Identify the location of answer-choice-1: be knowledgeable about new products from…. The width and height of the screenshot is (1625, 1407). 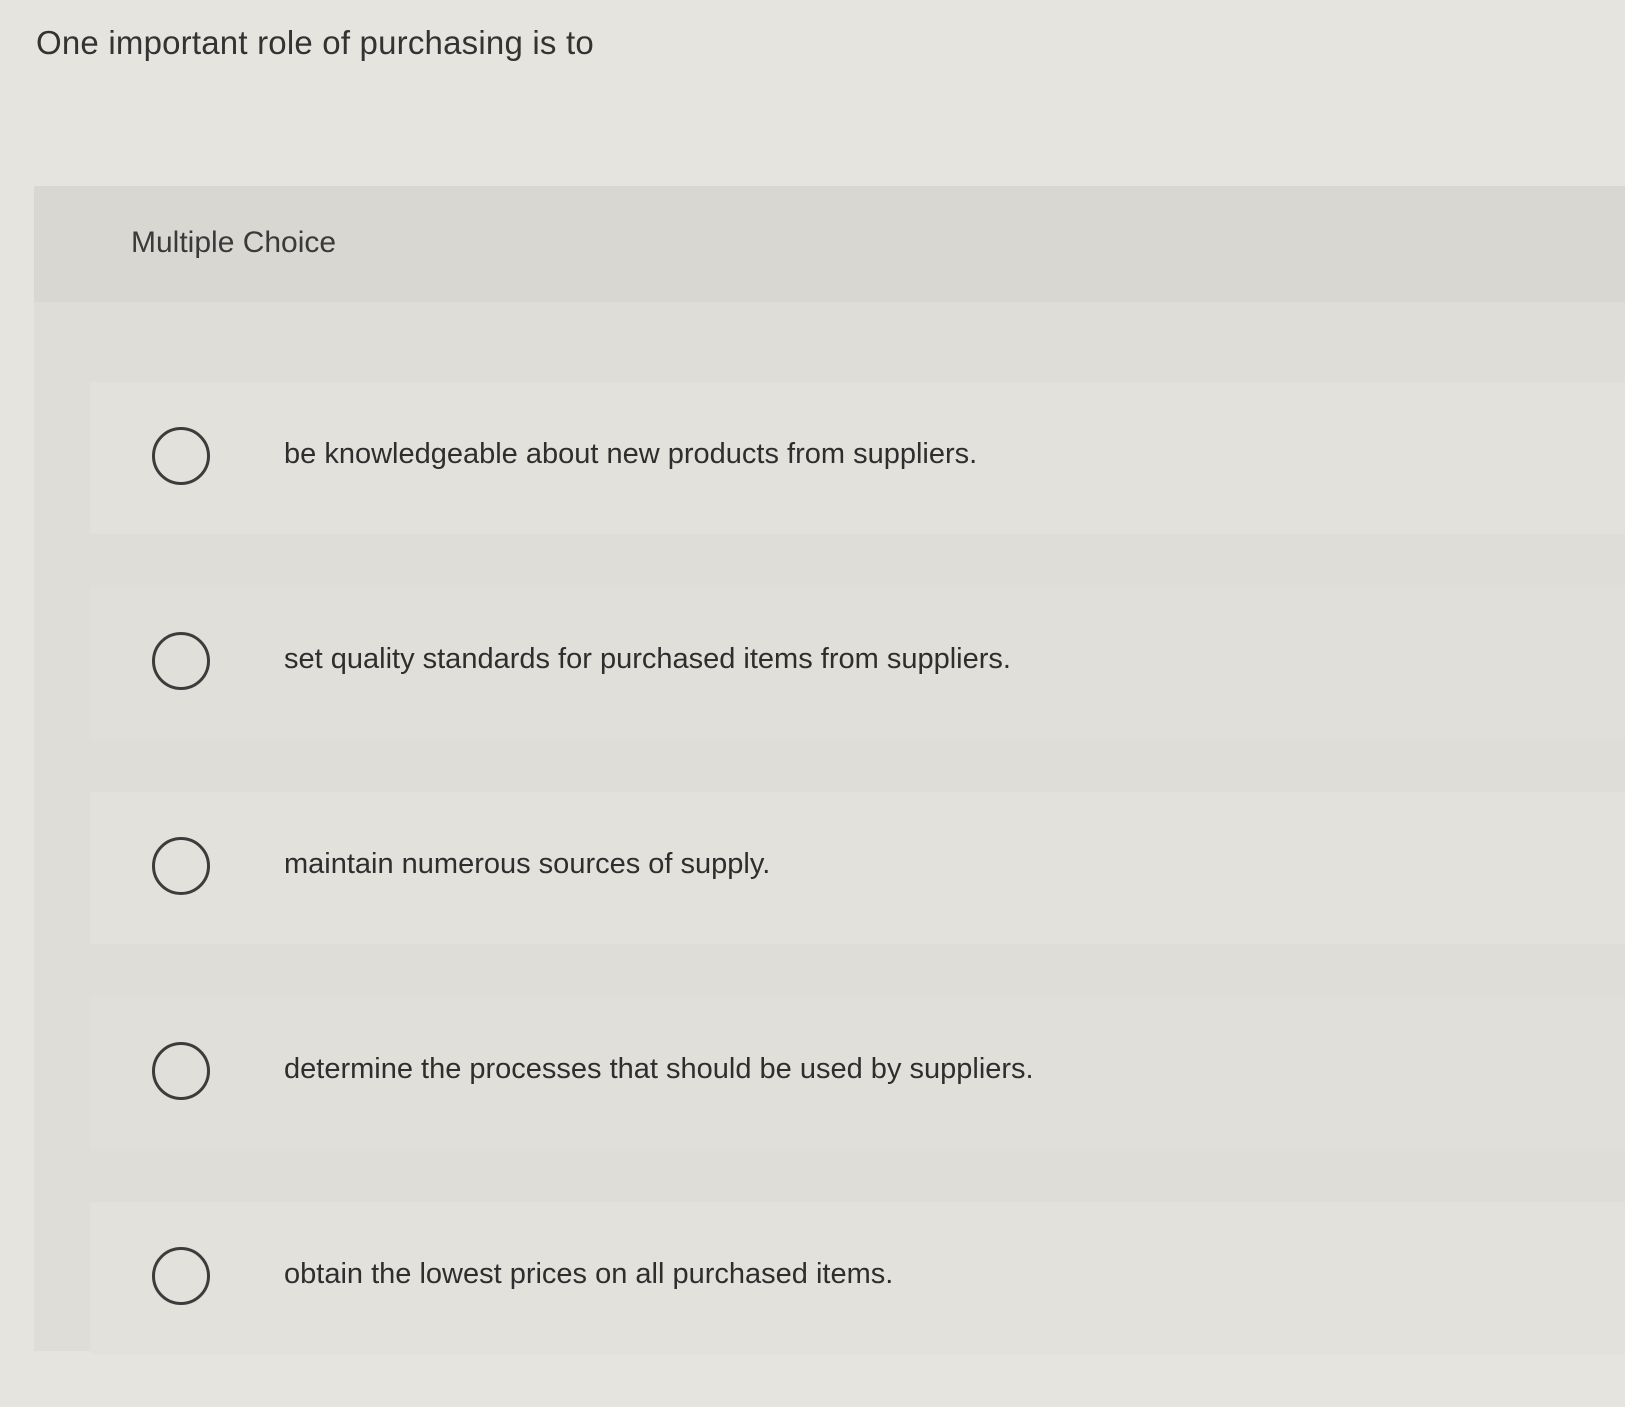
(857, 458).